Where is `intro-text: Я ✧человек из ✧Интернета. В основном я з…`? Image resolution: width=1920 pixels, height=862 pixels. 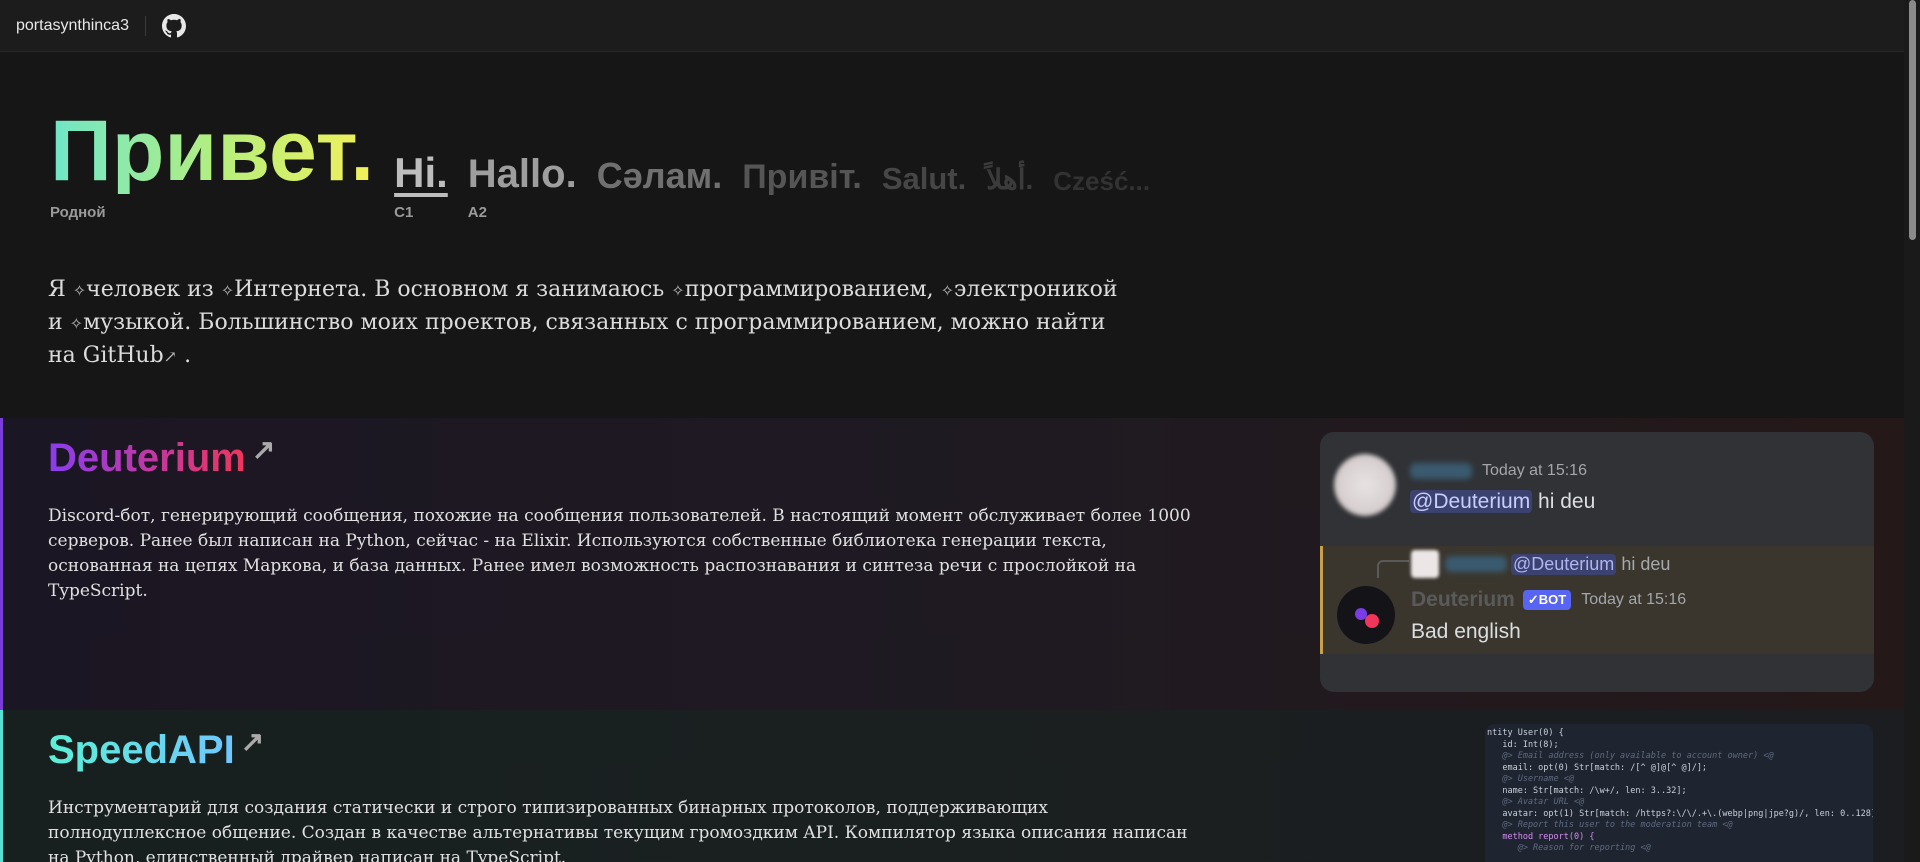 intro-text: Я ✧человек из ✧Интернета. В основном я з… is located at coordinates (623, 323).